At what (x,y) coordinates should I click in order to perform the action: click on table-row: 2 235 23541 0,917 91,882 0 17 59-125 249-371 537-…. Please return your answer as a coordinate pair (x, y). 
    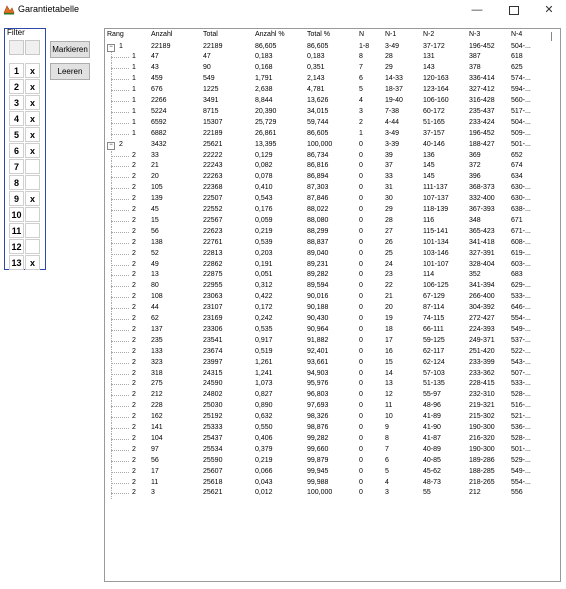
    Looking at the image, I should click on (332, 341).